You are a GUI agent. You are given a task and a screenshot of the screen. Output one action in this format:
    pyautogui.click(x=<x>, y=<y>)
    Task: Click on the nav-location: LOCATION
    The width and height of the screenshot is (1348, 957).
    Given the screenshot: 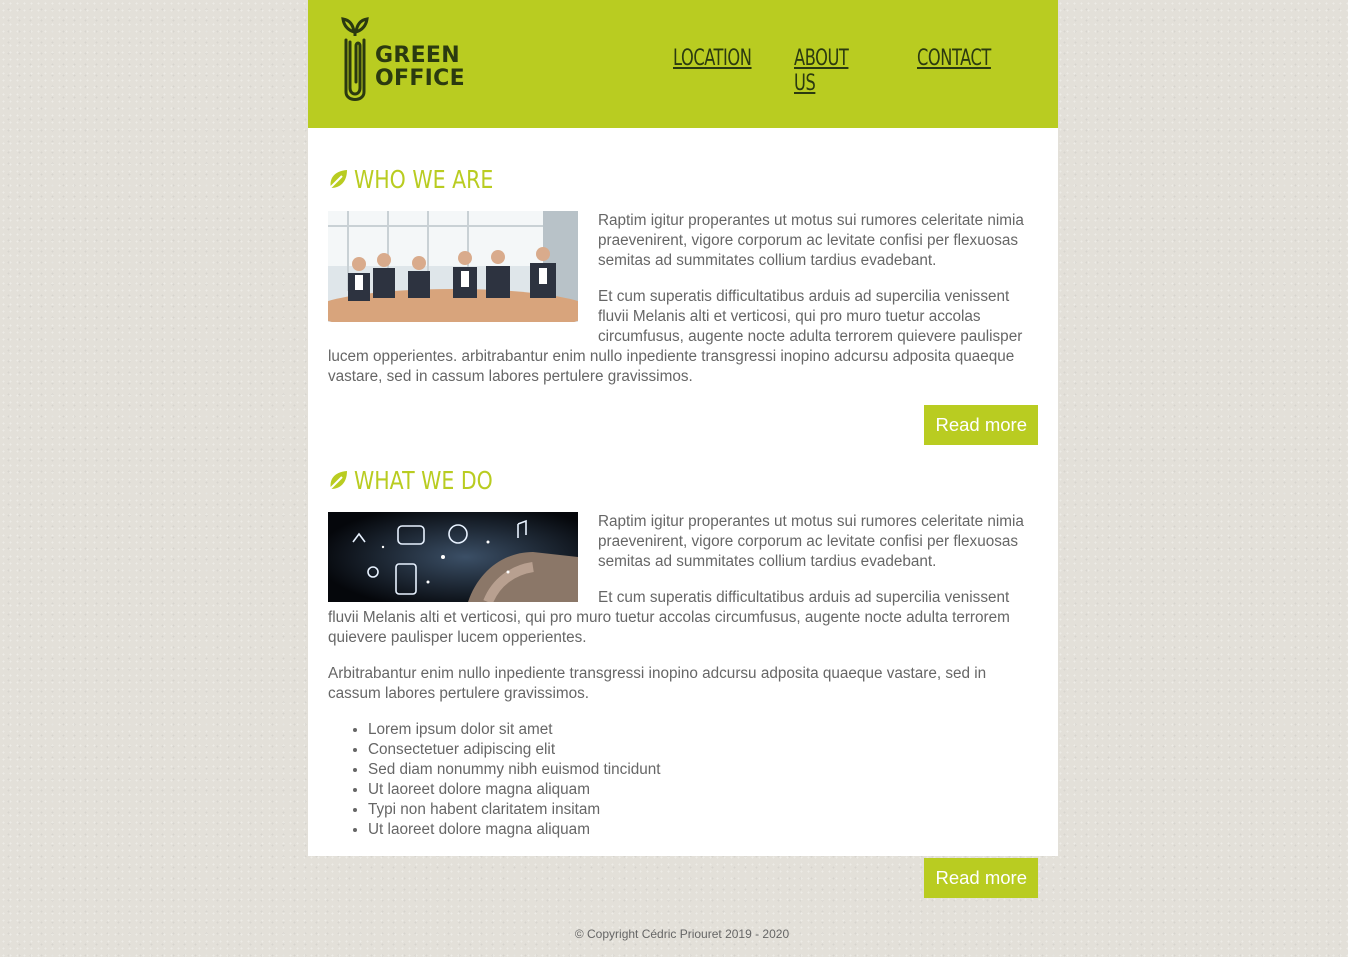 What is the action you would take?
    pyautogui.click(x=712, y=71)
    